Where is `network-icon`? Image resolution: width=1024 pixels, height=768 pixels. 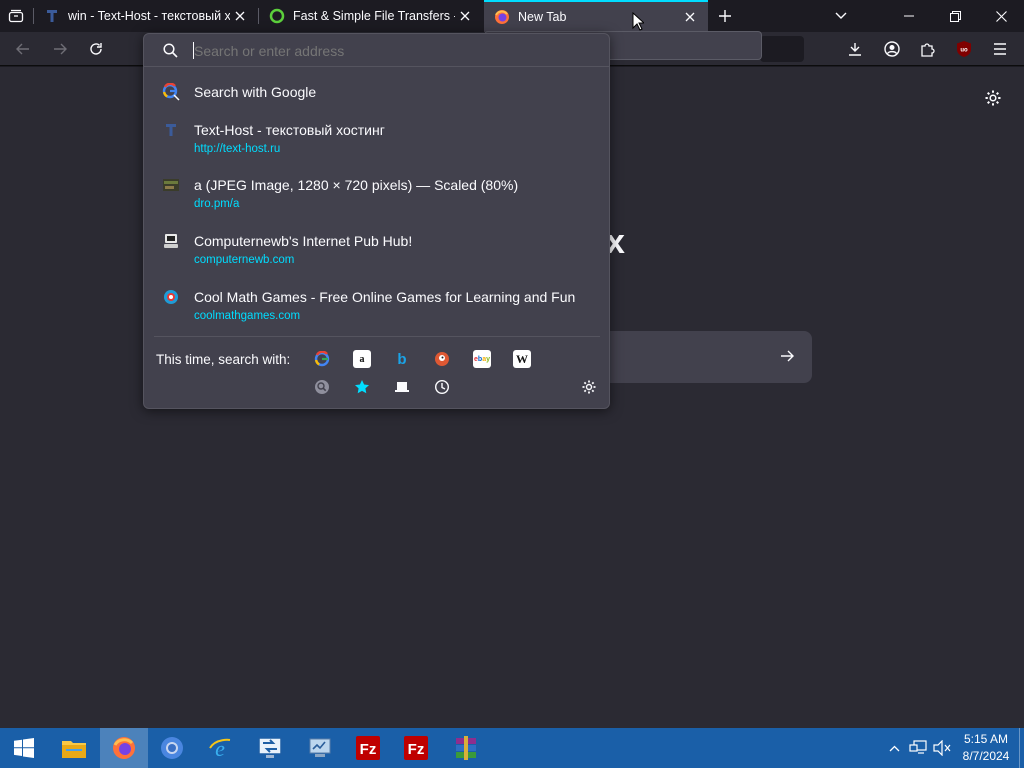 network-icon is located at coordinates (918, 747).